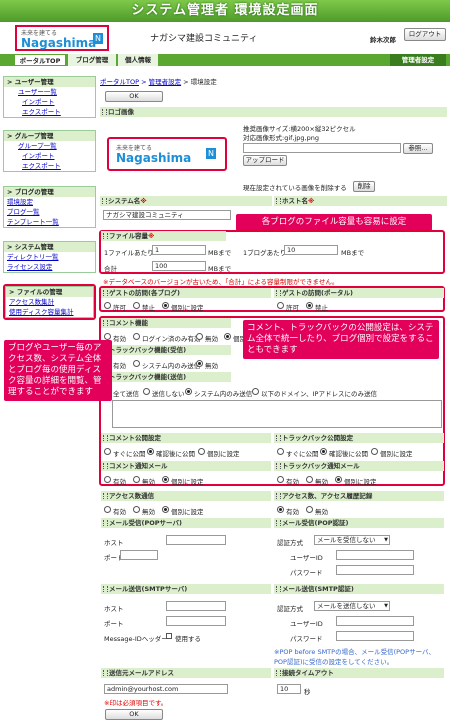  I want to click on comment-mail-invalid-radio, so click(136, 479).